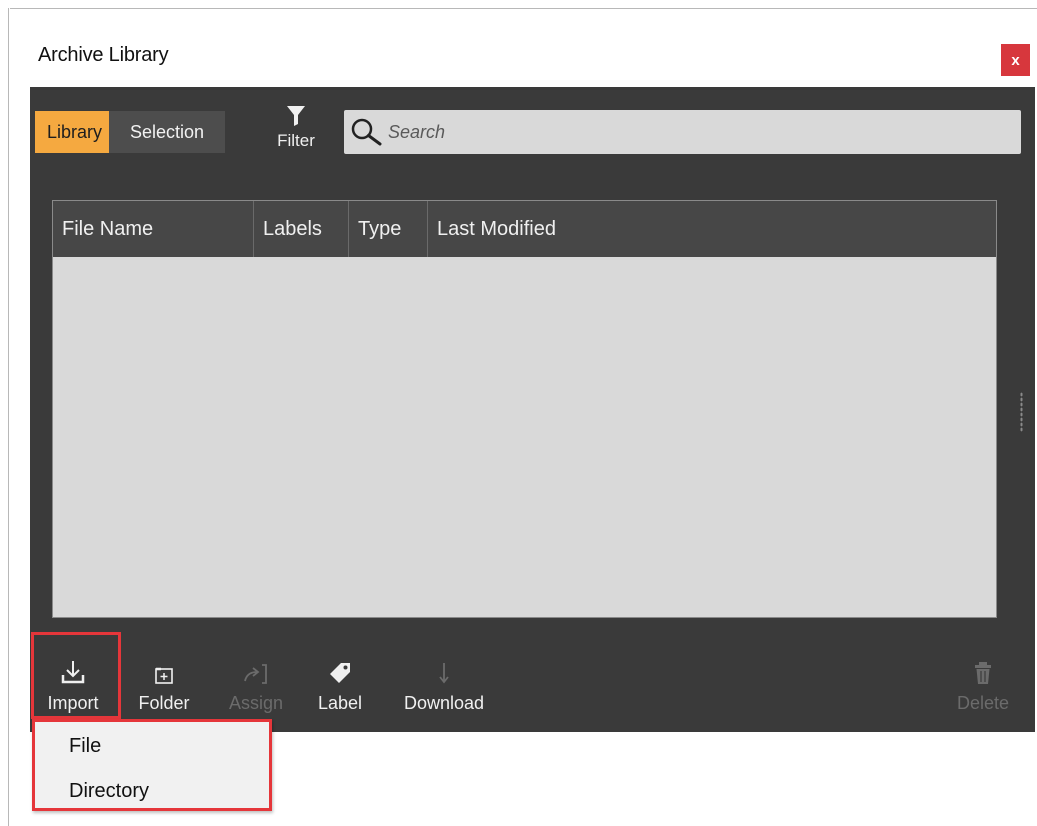 The height and width of the screenshot is (826, 1037). What do you see at coordinates (712, 229) in the screenshot?
I see `column-header-last-modified: Last Modified` at bounding box center [712, 229].